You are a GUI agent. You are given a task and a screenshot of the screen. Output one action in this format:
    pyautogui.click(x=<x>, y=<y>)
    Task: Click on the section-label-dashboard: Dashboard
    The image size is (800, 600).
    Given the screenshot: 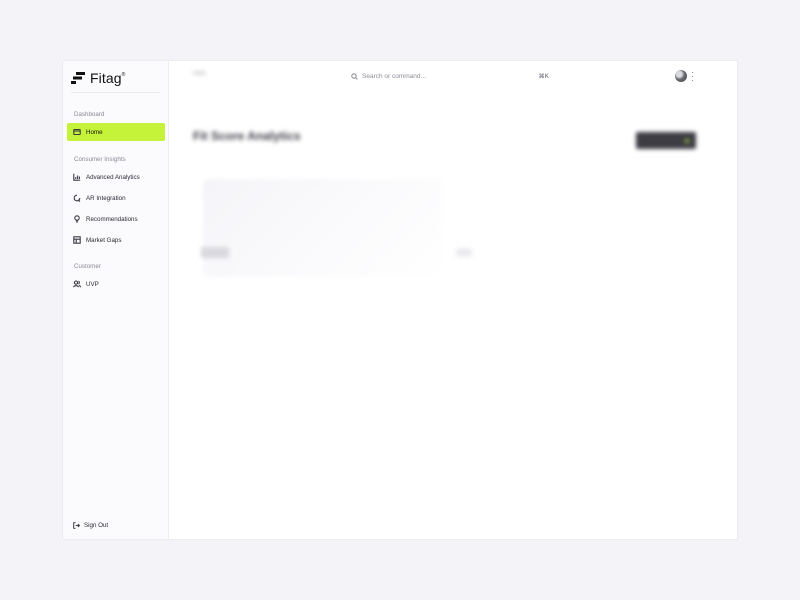 What is the action you would take?
    pyautogui.click(x=89, y=114)
    